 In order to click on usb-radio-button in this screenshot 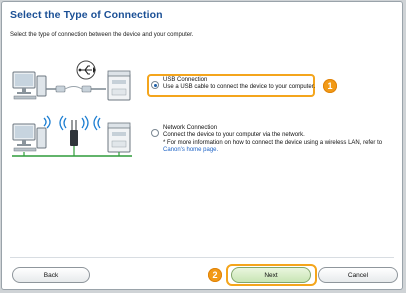, I will do `click(155, 85)`.